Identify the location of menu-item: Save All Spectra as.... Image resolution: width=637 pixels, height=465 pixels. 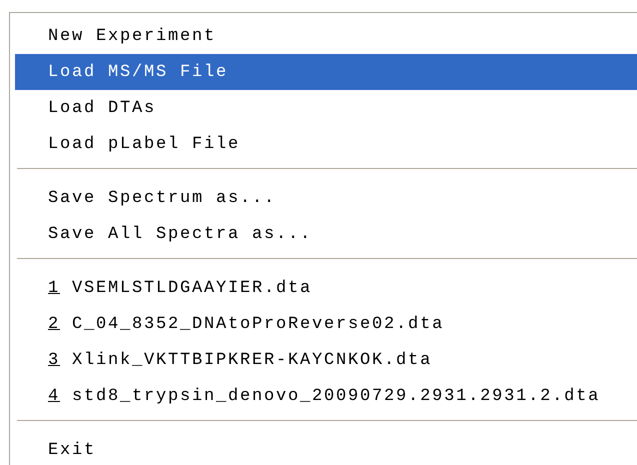
(326, 234).